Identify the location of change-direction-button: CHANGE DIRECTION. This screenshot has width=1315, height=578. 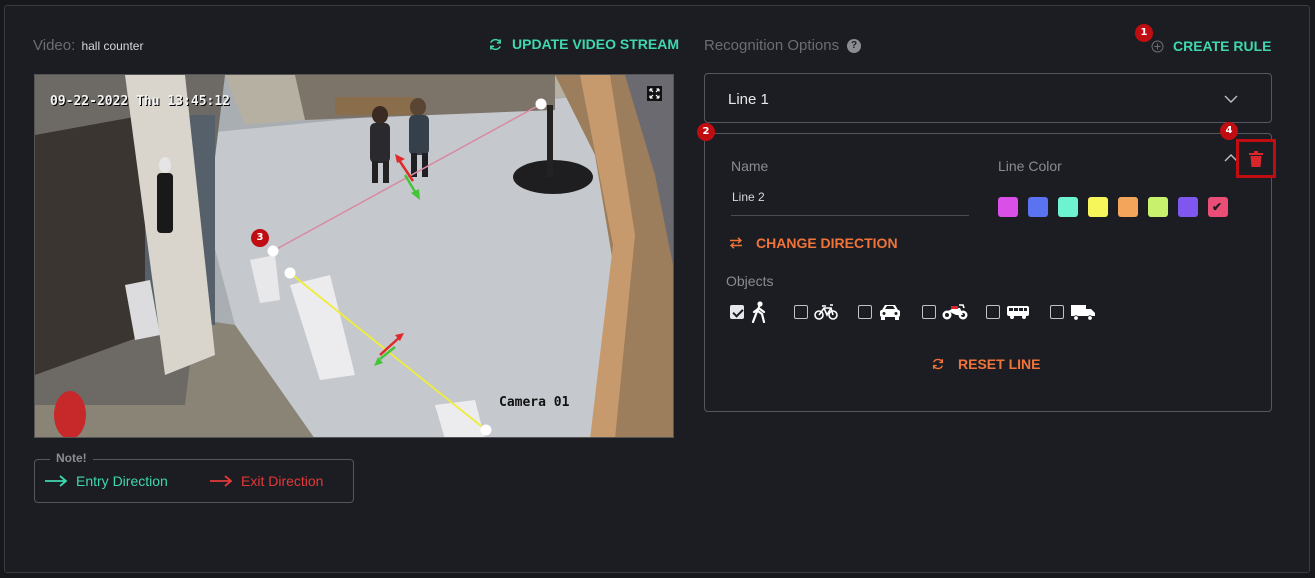
(813, 243).